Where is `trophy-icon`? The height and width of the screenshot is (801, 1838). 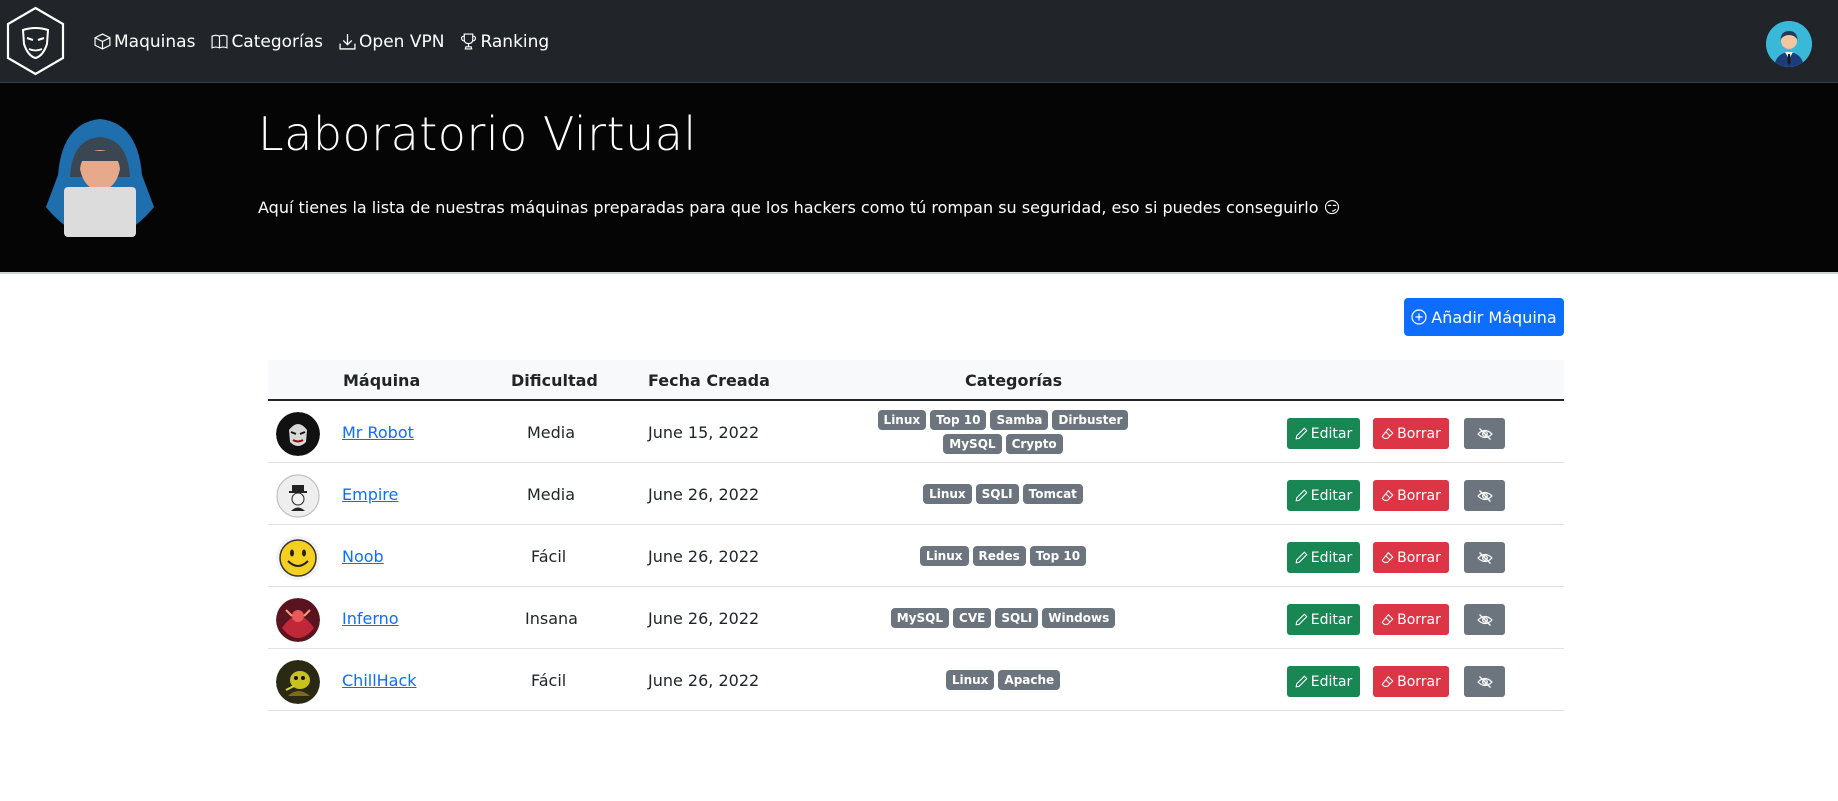
trophy-icon is located at coordinates (469, 41).